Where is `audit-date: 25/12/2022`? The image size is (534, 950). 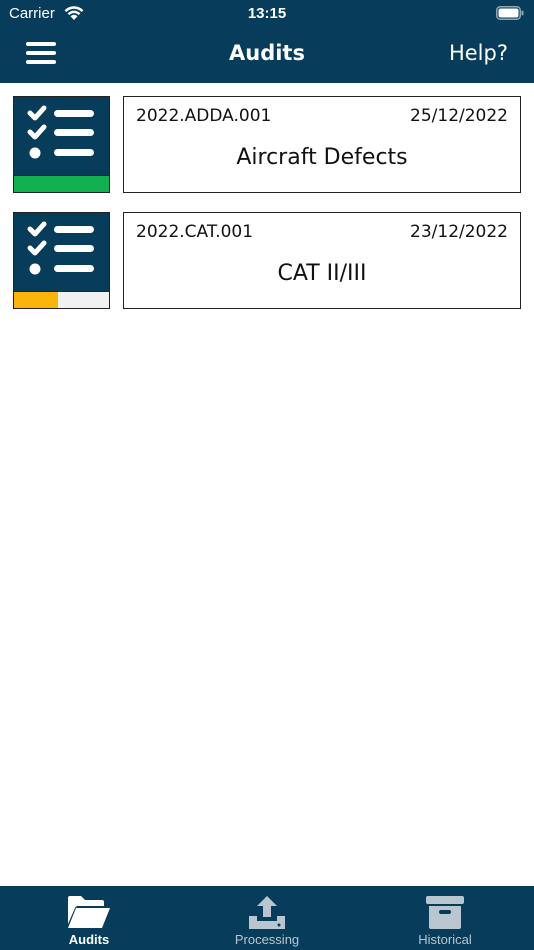 audit-date: 25/12/2022 is located at coordinates (459, 116).